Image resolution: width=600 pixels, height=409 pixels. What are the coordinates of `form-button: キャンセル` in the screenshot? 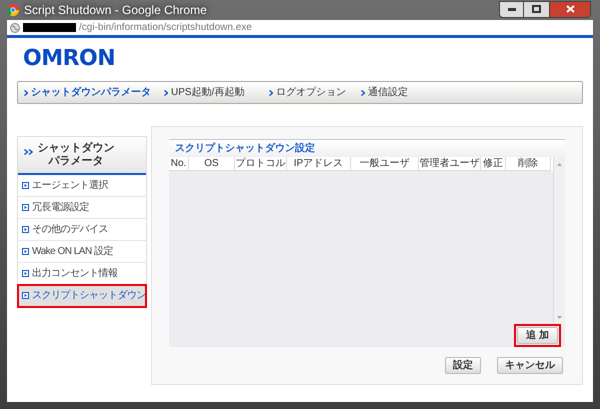 It's located at (530, 365).